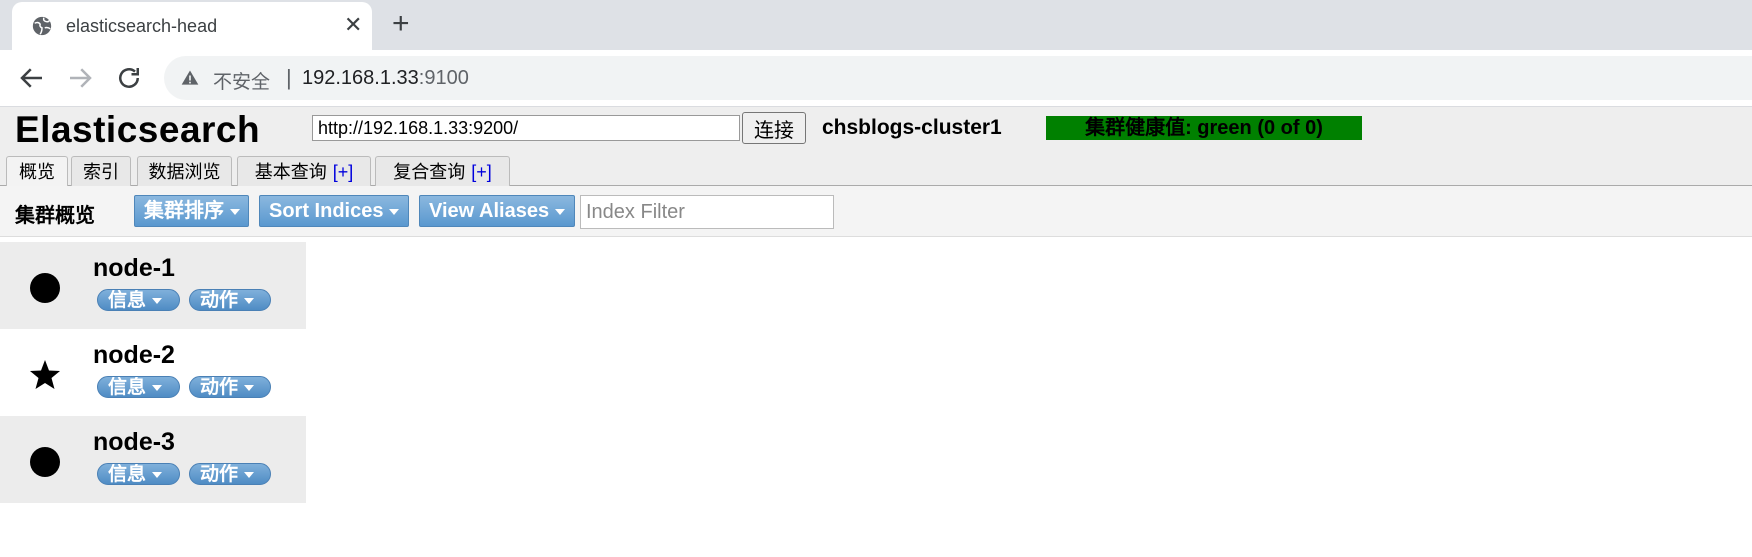 Image resolution: width=1752 pixels, height=557 pixels. Describe the element at coordinates (190, 78) in the screenshot. I see `warning-icon` at that location.